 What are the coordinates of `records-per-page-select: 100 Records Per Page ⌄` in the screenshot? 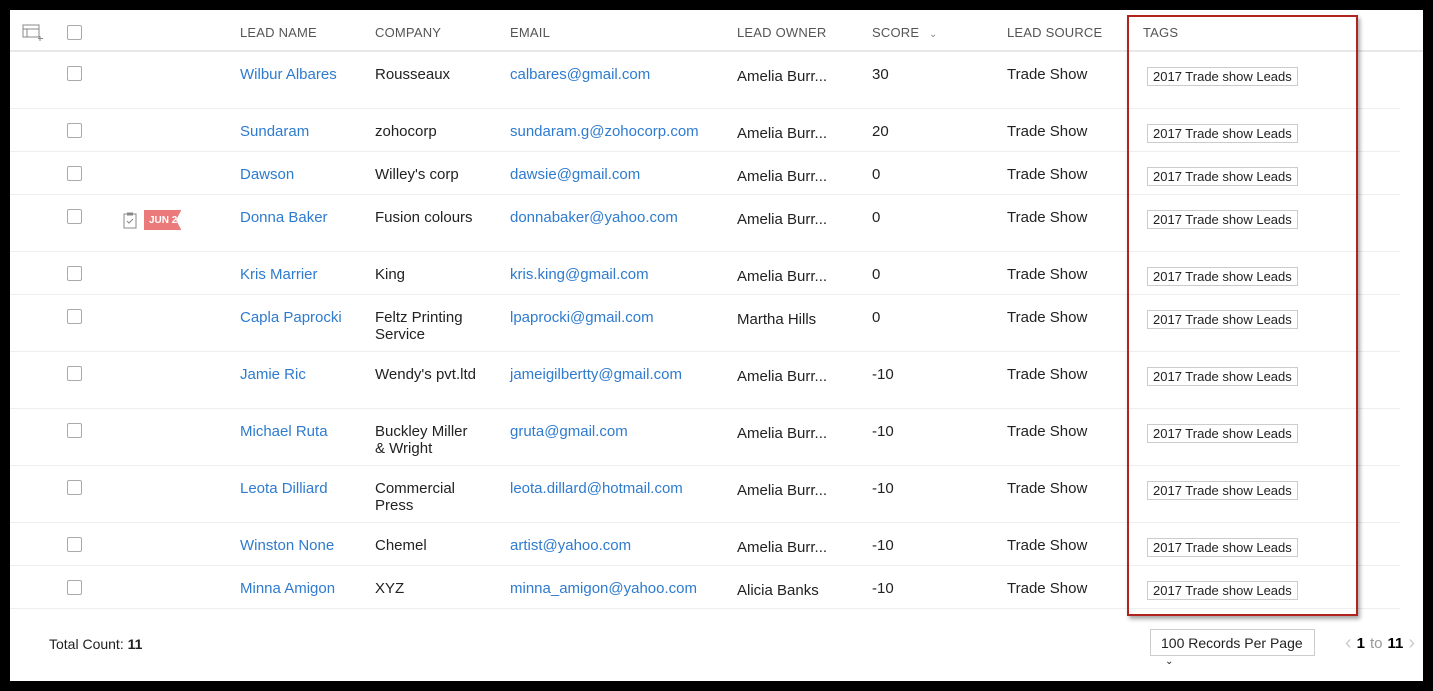 It's located at (1232, 648).